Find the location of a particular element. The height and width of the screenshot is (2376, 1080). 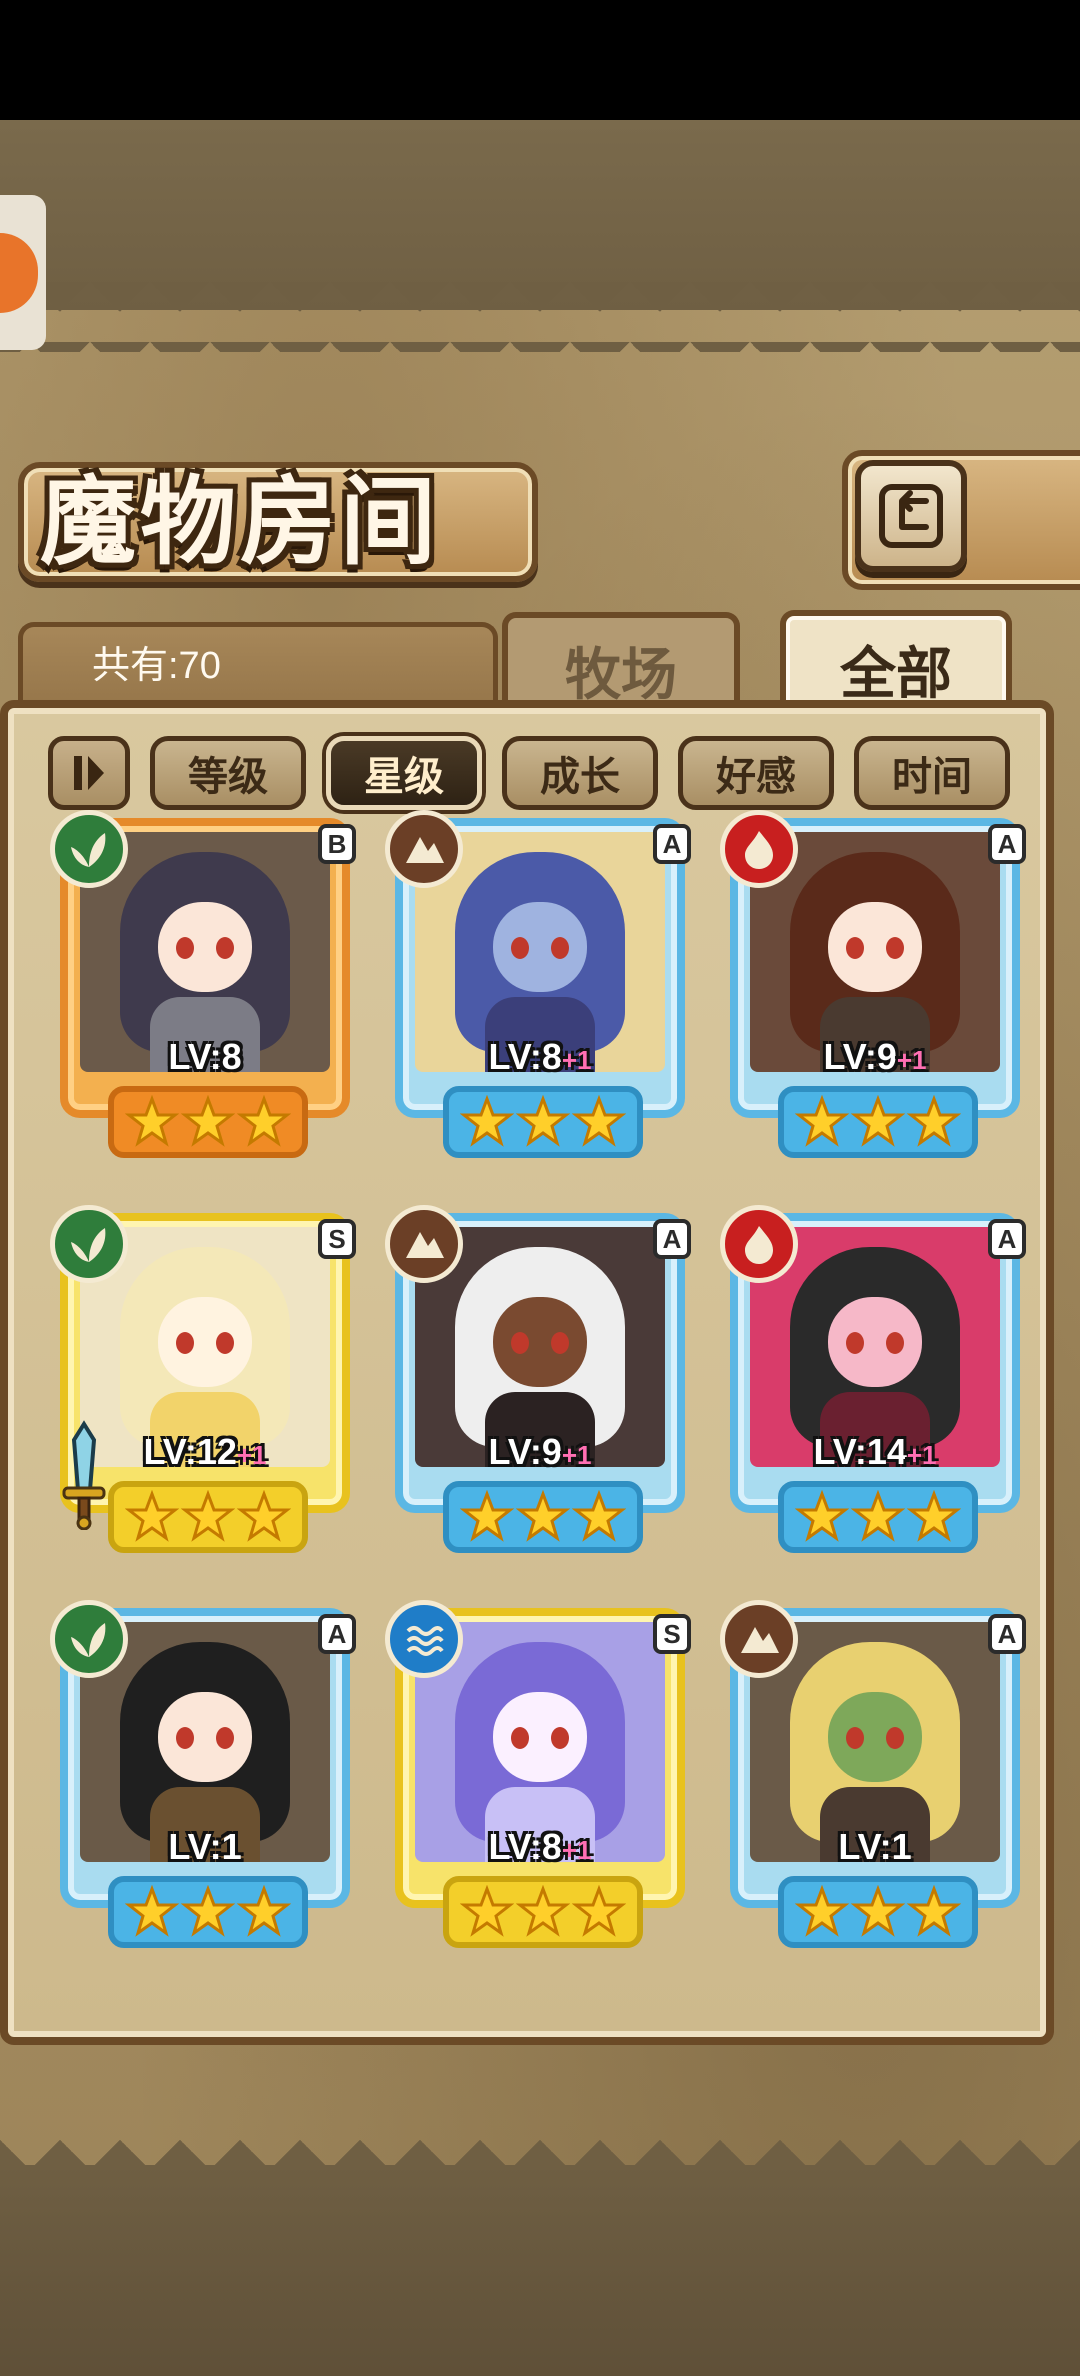

count-bar is located at coordinates (258, 666).